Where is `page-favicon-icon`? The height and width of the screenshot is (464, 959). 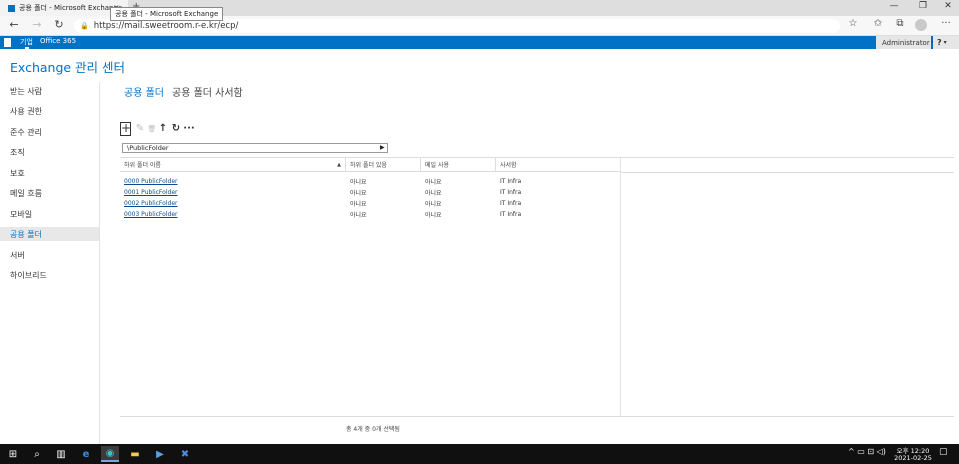
page-favicon-icon is located at coordinates (11, 8).